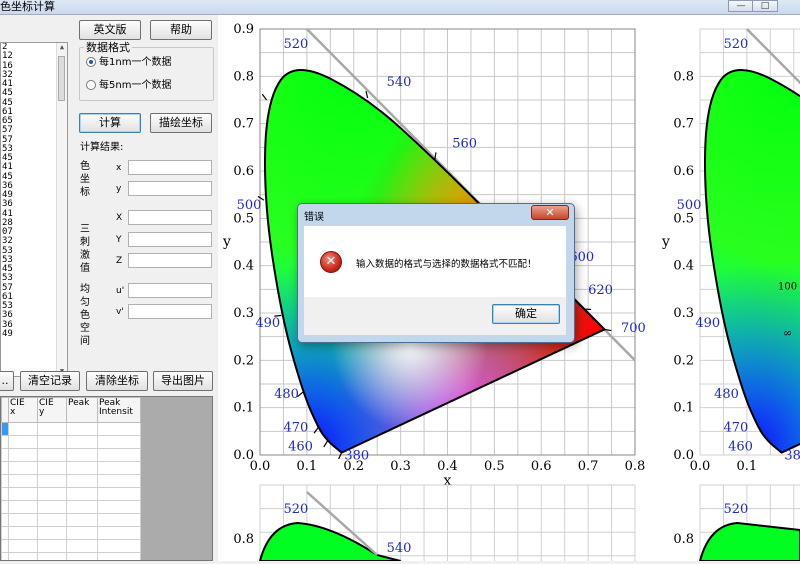  Describe the element at coordinates (61, 78) in the screenshot. I see `scroll-thumb` at that location.